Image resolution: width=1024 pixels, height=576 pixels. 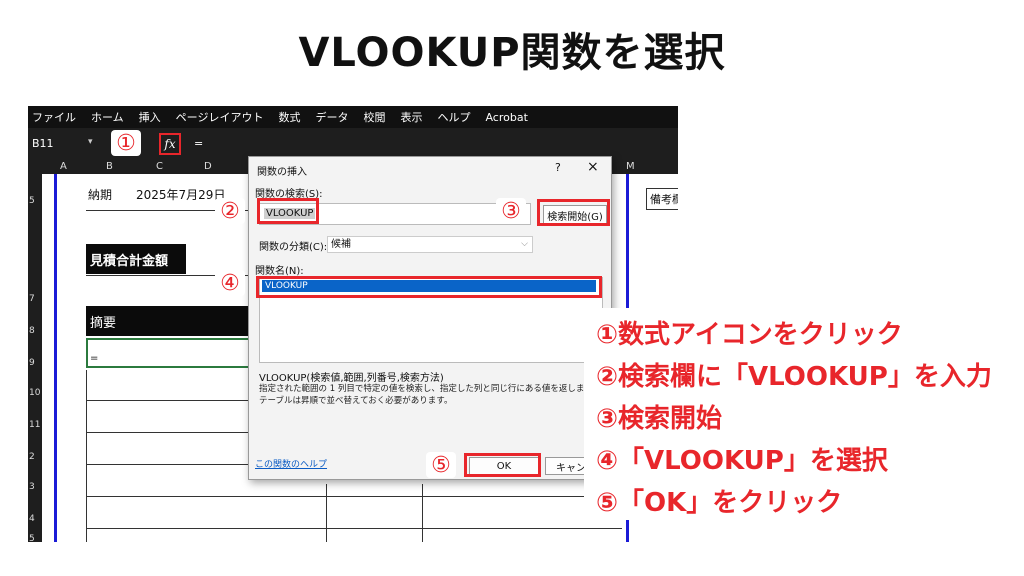 I want to click on chevron-down-icon: ▾, so click(x=90, y=142).